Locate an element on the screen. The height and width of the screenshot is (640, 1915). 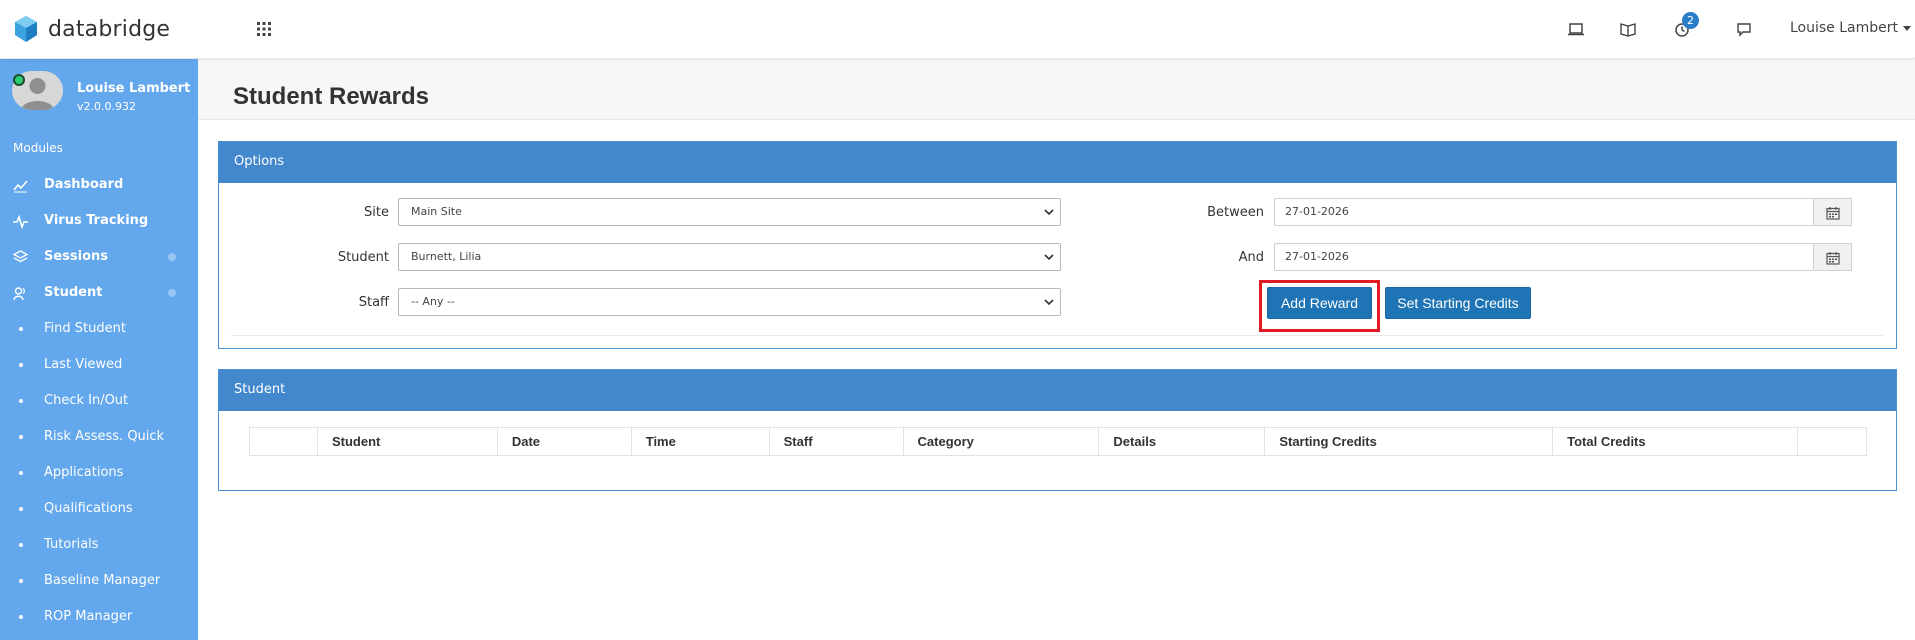
sidebar-item-label: Dashboard is located at coordinates (84, 184).